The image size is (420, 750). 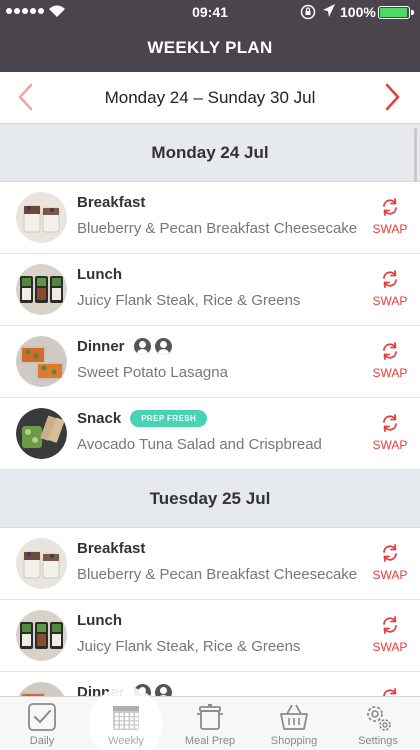 I want to click on status-bar: 09:41 100%, so click(x=210, y=12).